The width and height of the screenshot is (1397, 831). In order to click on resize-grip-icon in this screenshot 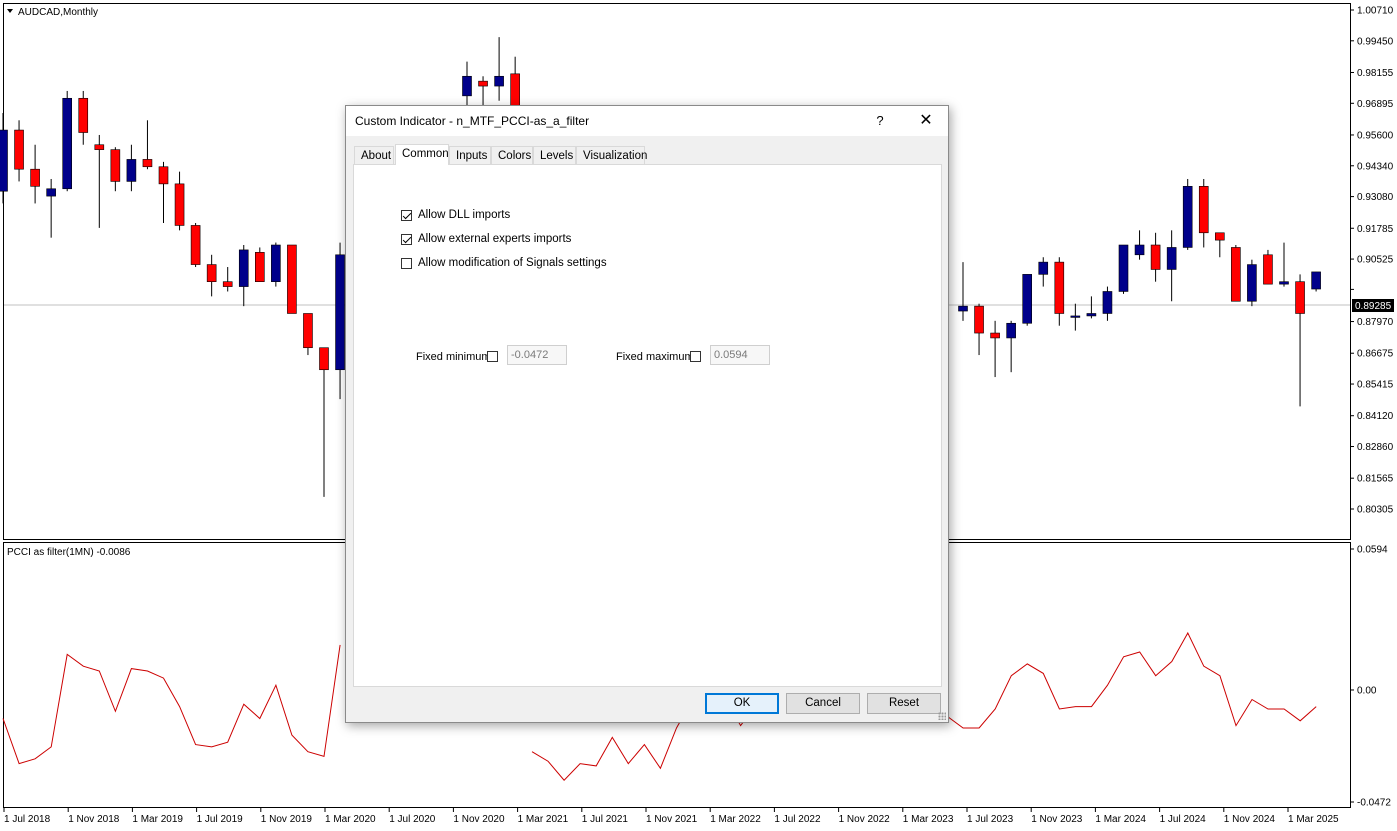, I will do `click(942, 716)`.